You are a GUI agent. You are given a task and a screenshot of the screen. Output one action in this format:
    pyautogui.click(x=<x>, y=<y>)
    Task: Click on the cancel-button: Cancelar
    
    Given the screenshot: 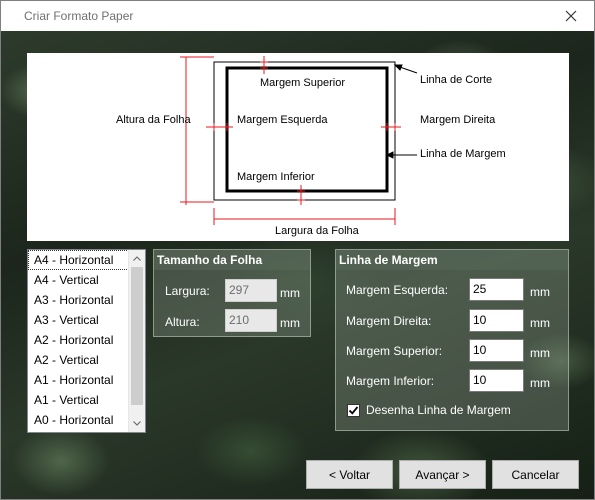 What is the action you would take?
    pyautogui.click(x=535, y=474)
    